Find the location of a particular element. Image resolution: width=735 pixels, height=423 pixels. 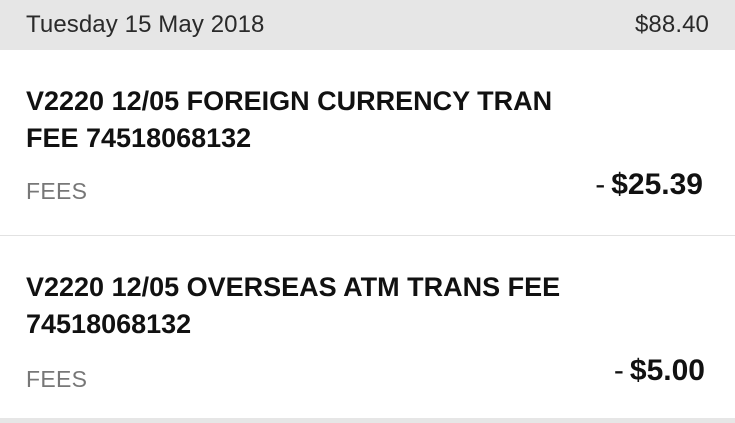

amount-value: $25.39 is located at coordinates (657, 184).